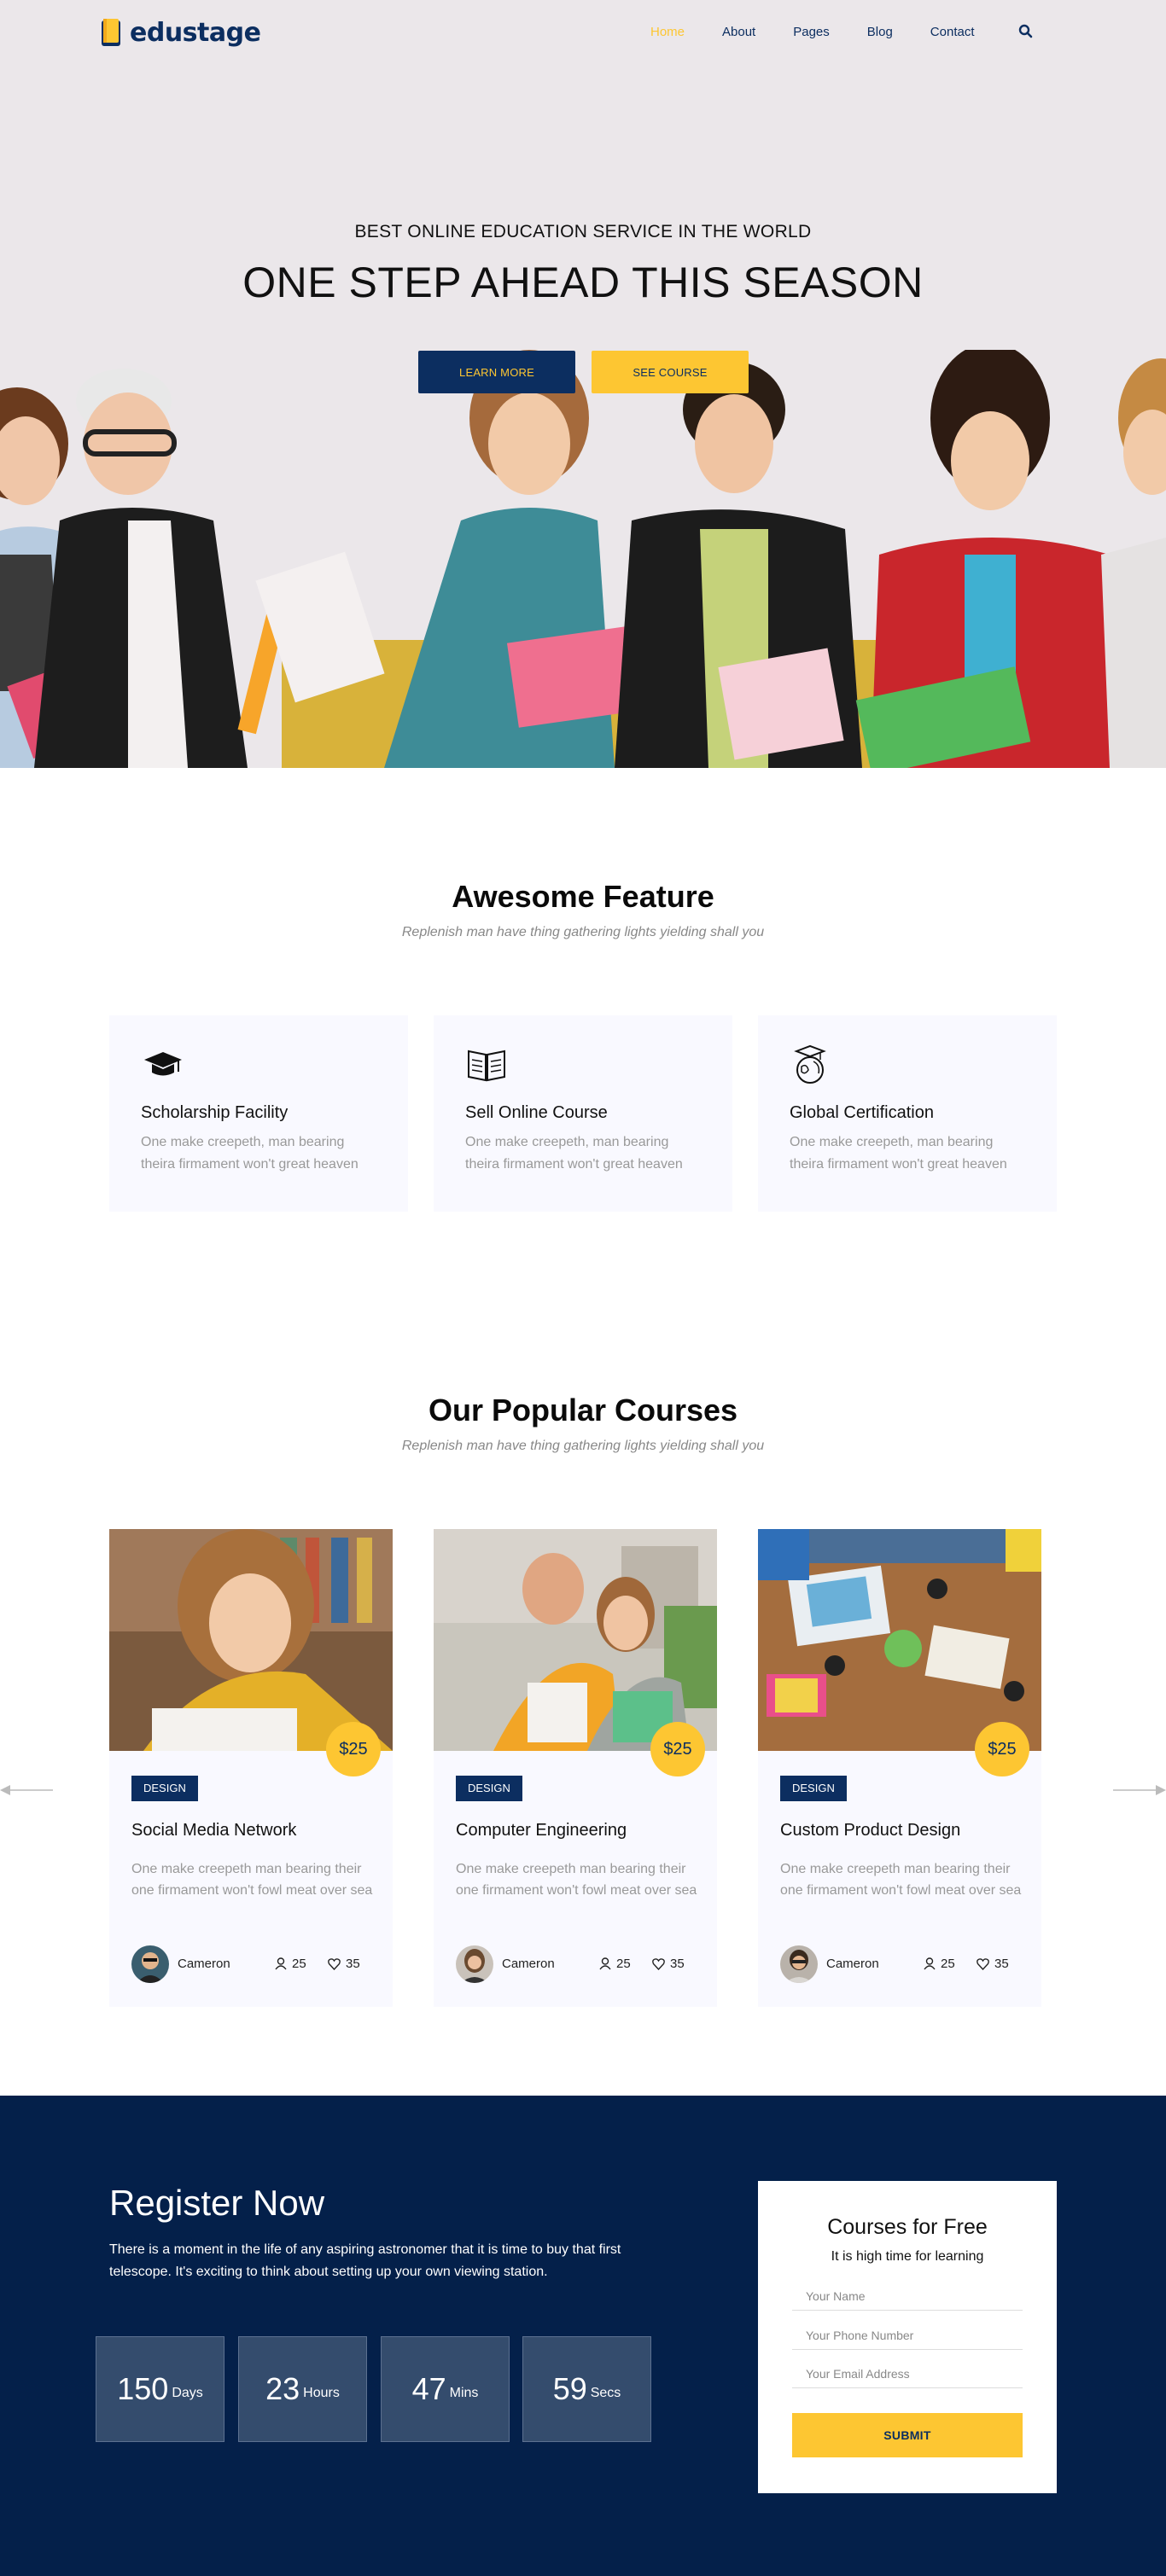 The height and width of the screenshot is (2576, 1166). Describe the element at coordinates (160, 2389) in the screenshot. I see `countdown-days: 150 Days` at that location.